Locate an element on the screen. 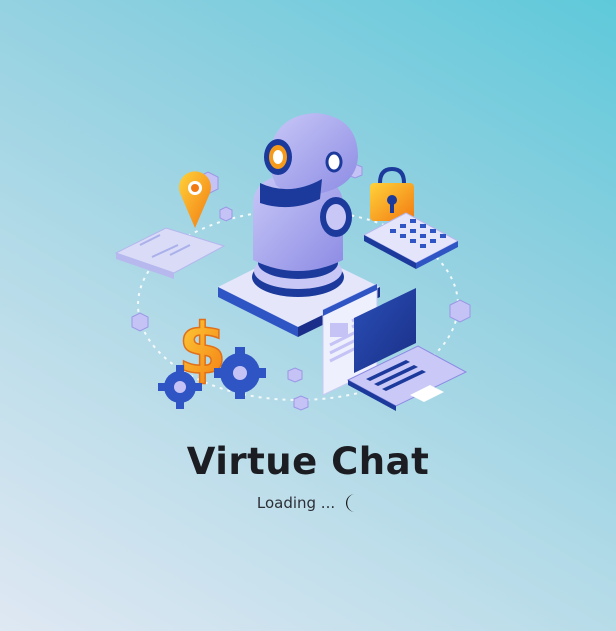 Image resolution: width=616 pixels, height=631 pixels. map-icon is located at coordinates (170, 253).